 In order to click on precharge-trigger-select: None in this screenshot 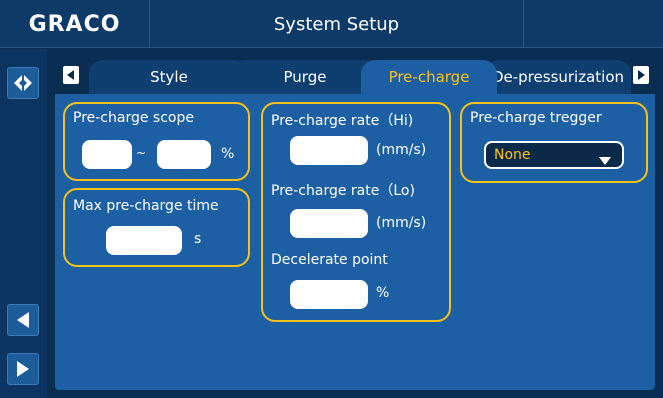, I will do `click(554, 155)`.